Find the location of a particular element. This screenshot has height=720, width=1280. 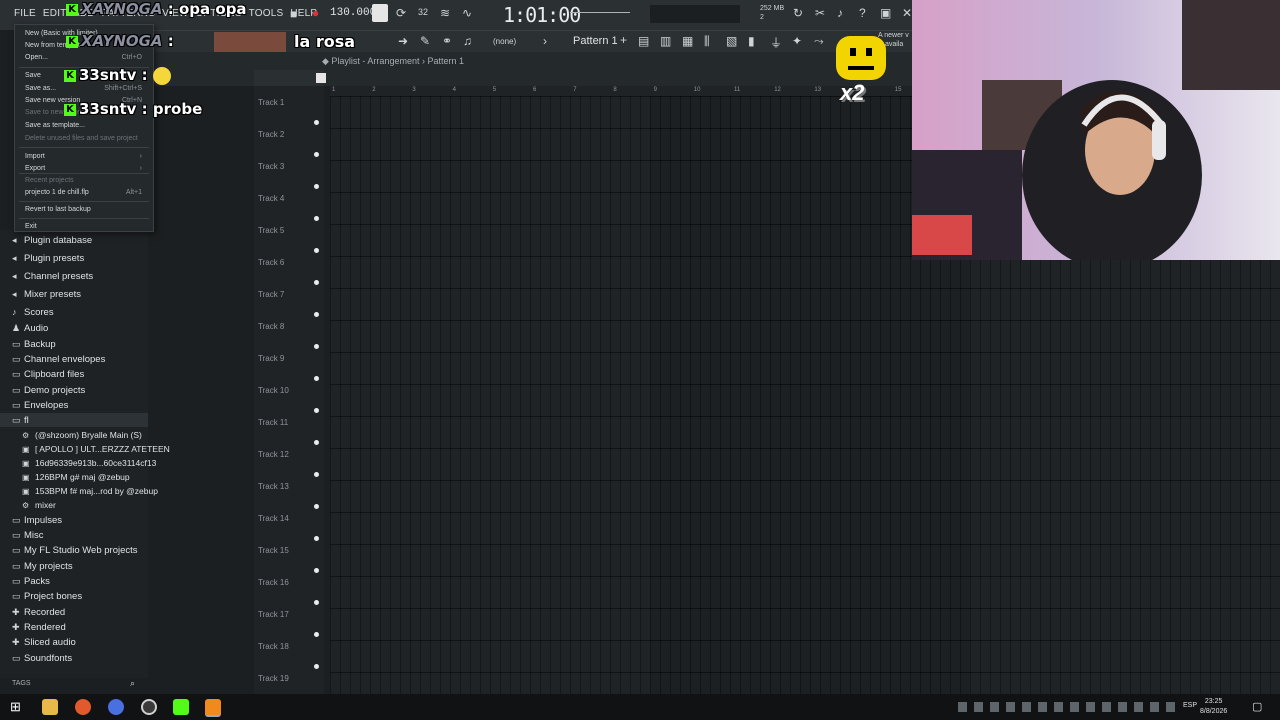

track-name: Track 11 is located at coordinates (273, 422).